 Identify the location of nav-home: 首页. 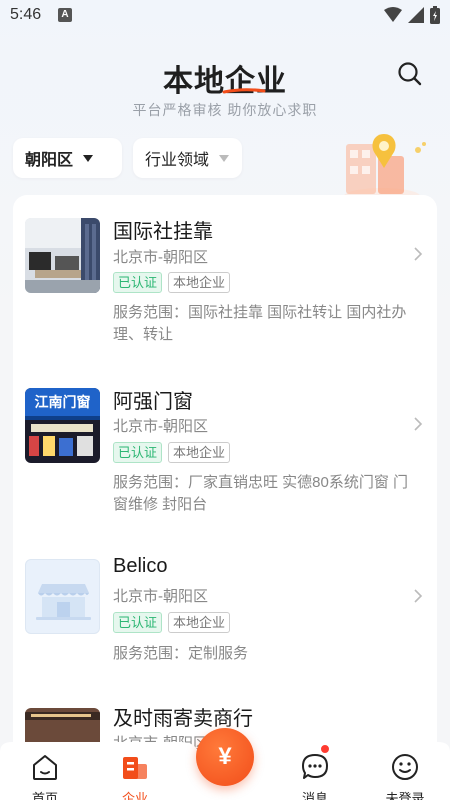
(45, 776).